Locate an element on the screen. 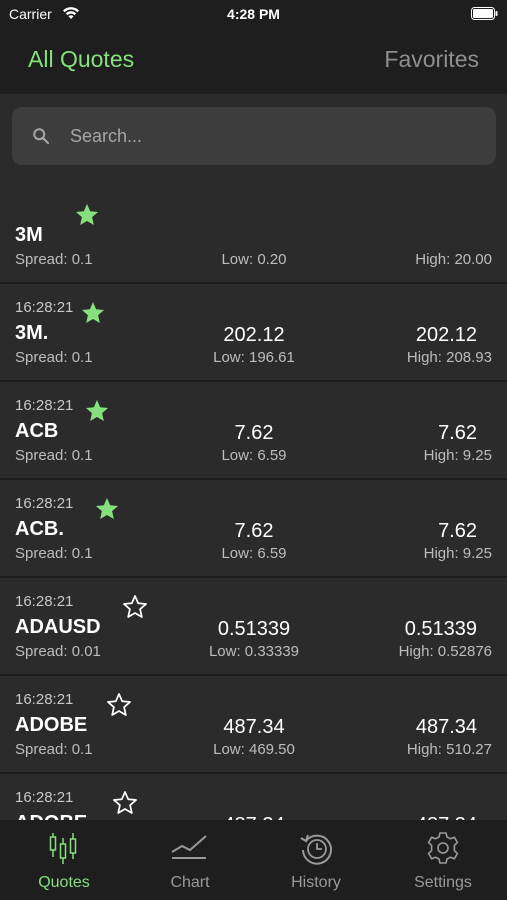 The height and width of the screenshot is (900, 507). quote-ask-price: 202.12 is located at coordinates (446, 335).